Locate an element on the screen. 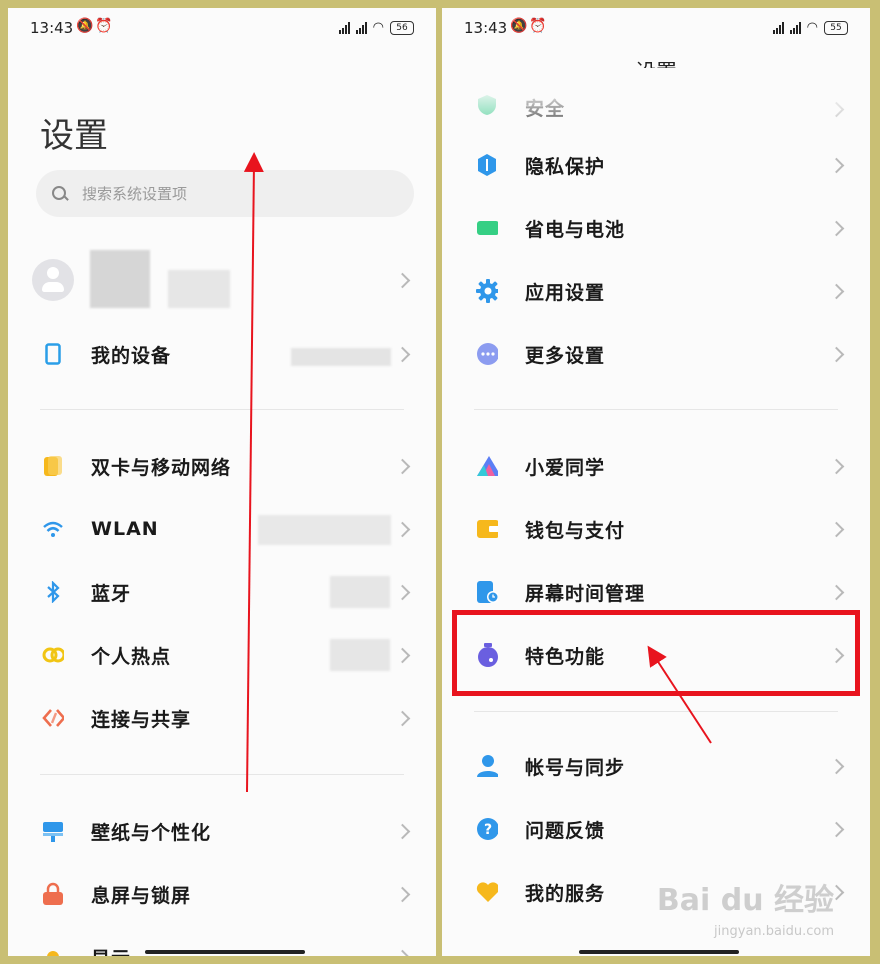 The width and height of the screenshot is (880, 964). pointer-arrow is located at coordinates (679, 694).